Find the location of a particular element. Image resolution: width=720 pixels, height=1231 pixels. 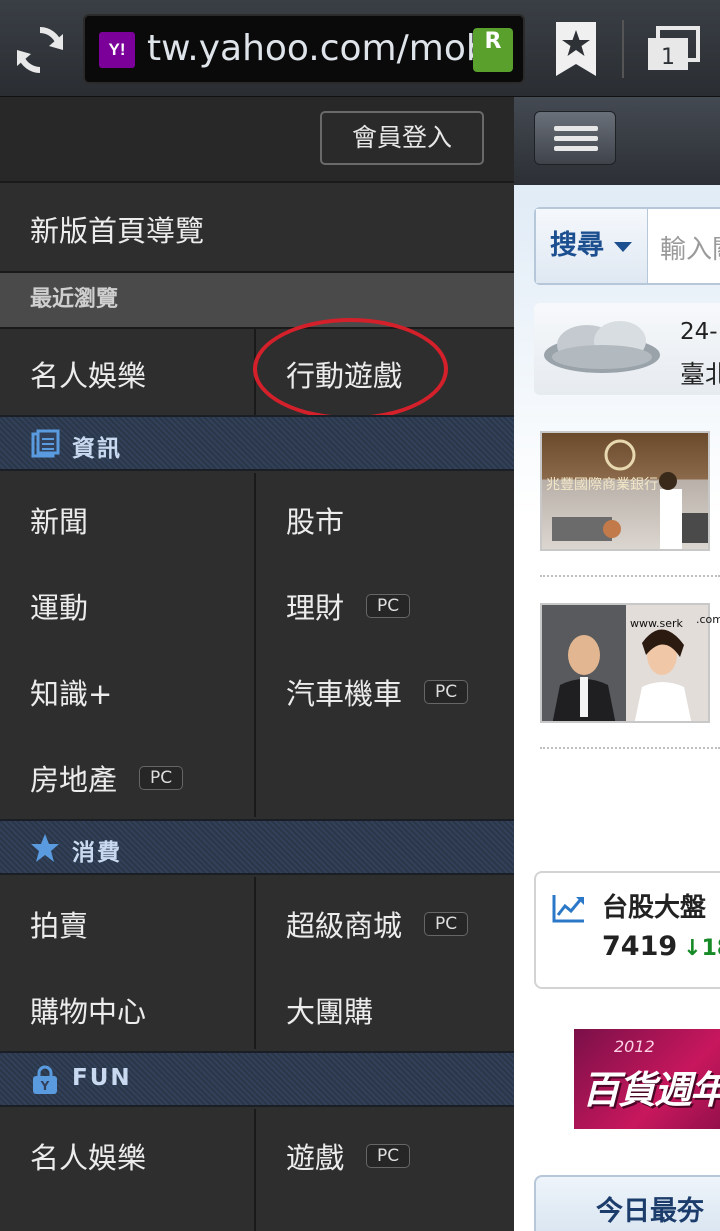

menu-item-celebrity: 名人娛樂 is located at coordinates (88, 1156).